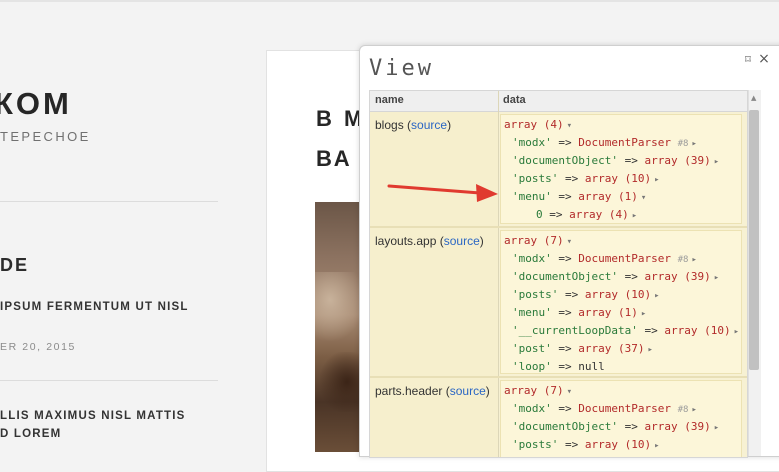 The image size is (779, 472). What do you see at coordinates (442, 193) in the screenshot?
I see `annotation-arrow-icon` at bounding box center [442, 193].